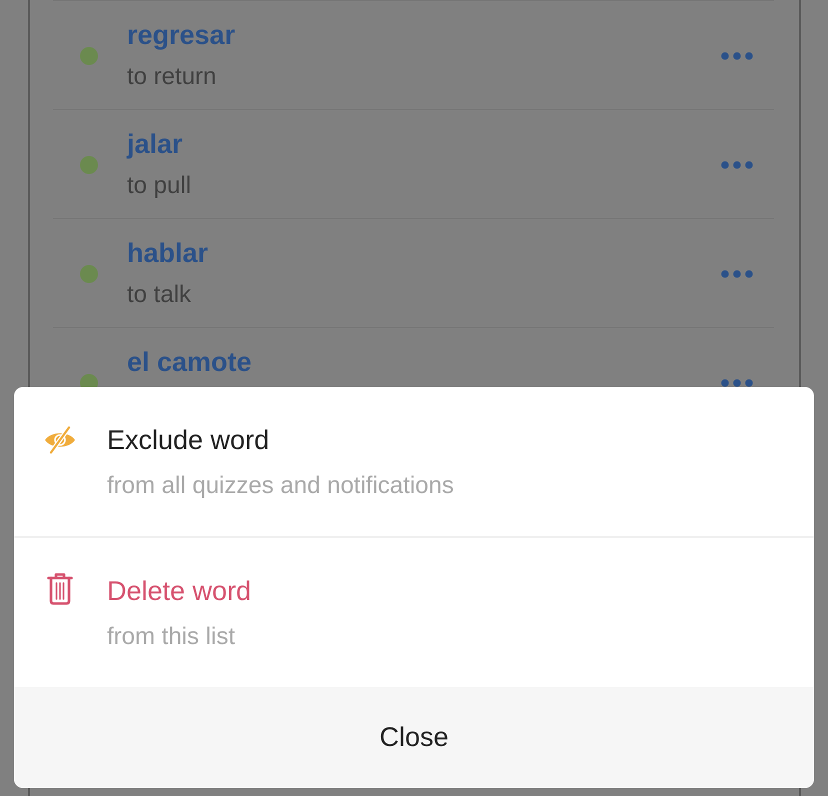 The image size is (828, 796). I want to click on translation-text: to talk, so click(159, 295).